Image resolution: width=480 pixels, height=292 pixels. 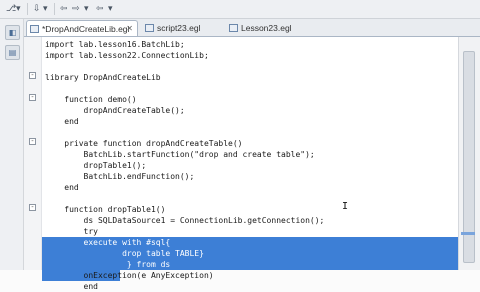 I want to click on run-icon: ⎇, so click(x=11, y=9).